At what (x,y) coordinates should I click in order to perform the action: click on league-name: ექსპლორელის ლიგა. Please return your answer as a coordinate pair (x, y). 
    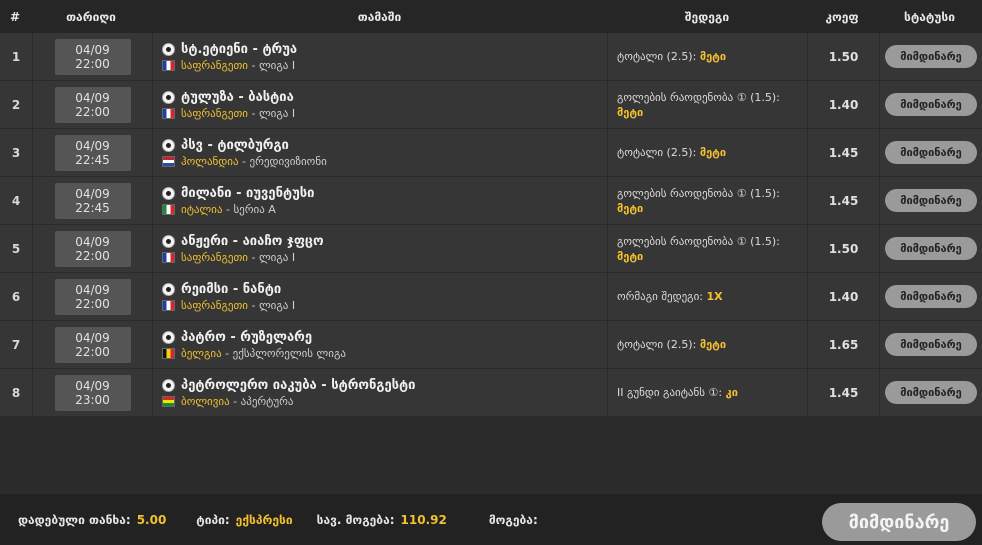
    Looking at the image, I should click on (289, 353).